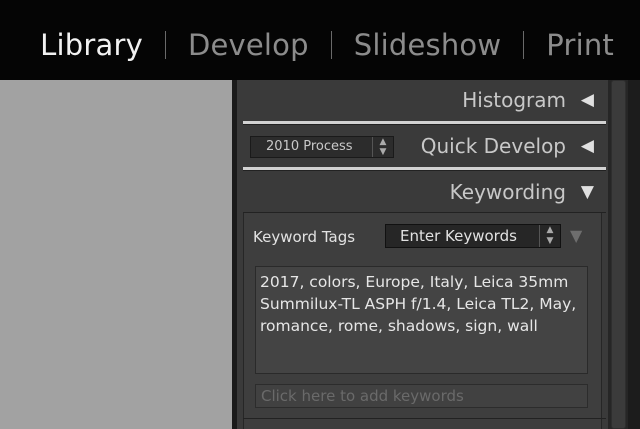 The height and width of the screenshot is (429, 640). I want to click on keywording-title: Keywording, so click(507, 192).